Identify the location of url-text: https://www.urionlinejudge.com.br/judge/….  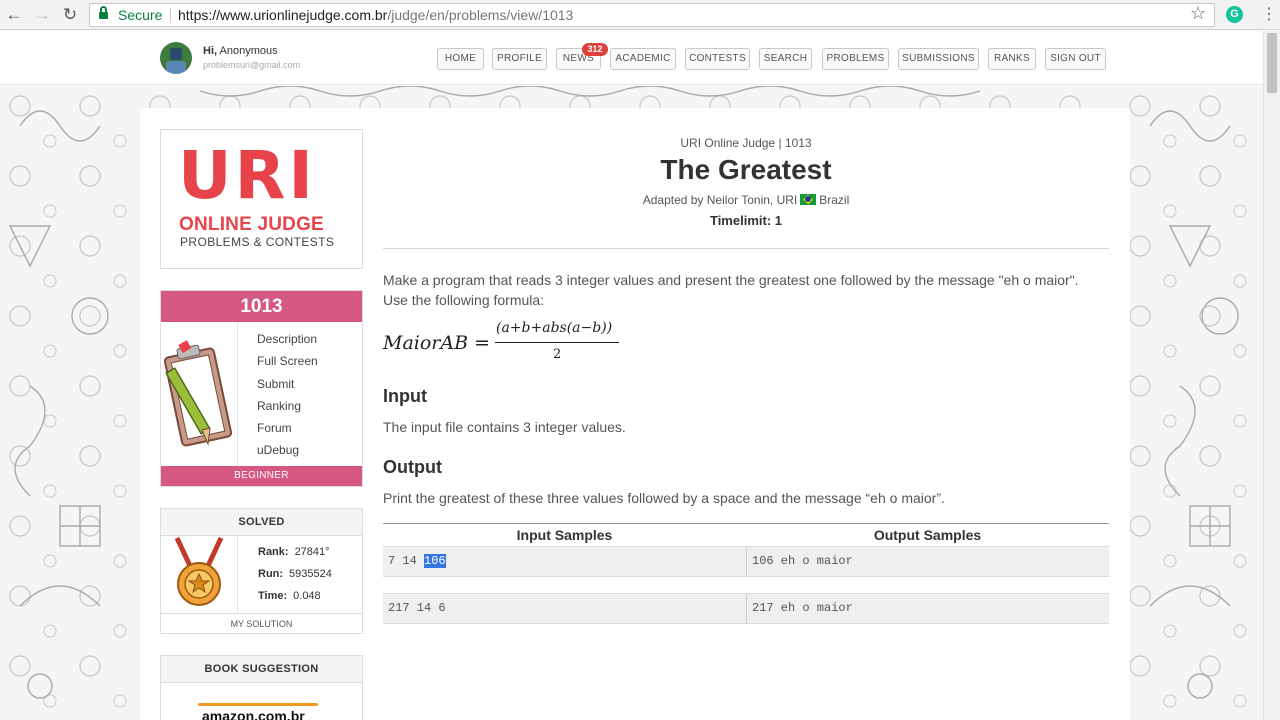
(375, 15).